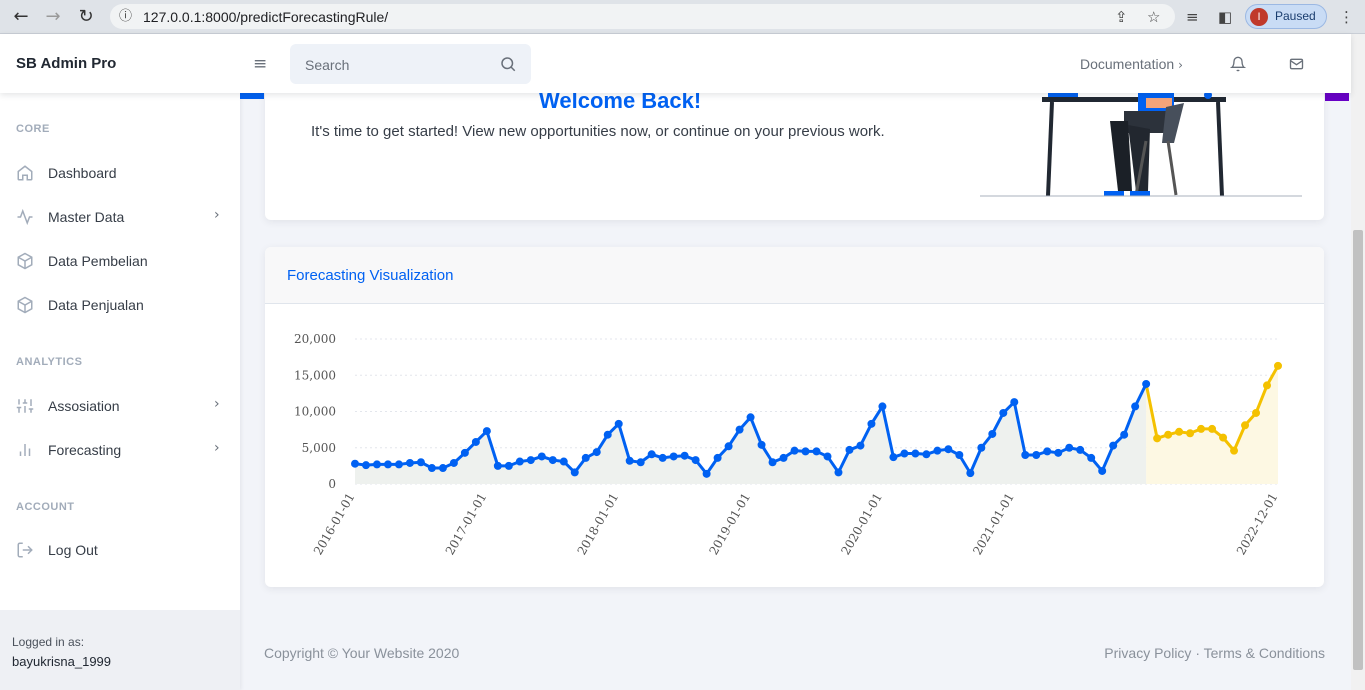 This screenshot has height=690, width=1365. I want to click on scrollbar, so click(1358, 362).